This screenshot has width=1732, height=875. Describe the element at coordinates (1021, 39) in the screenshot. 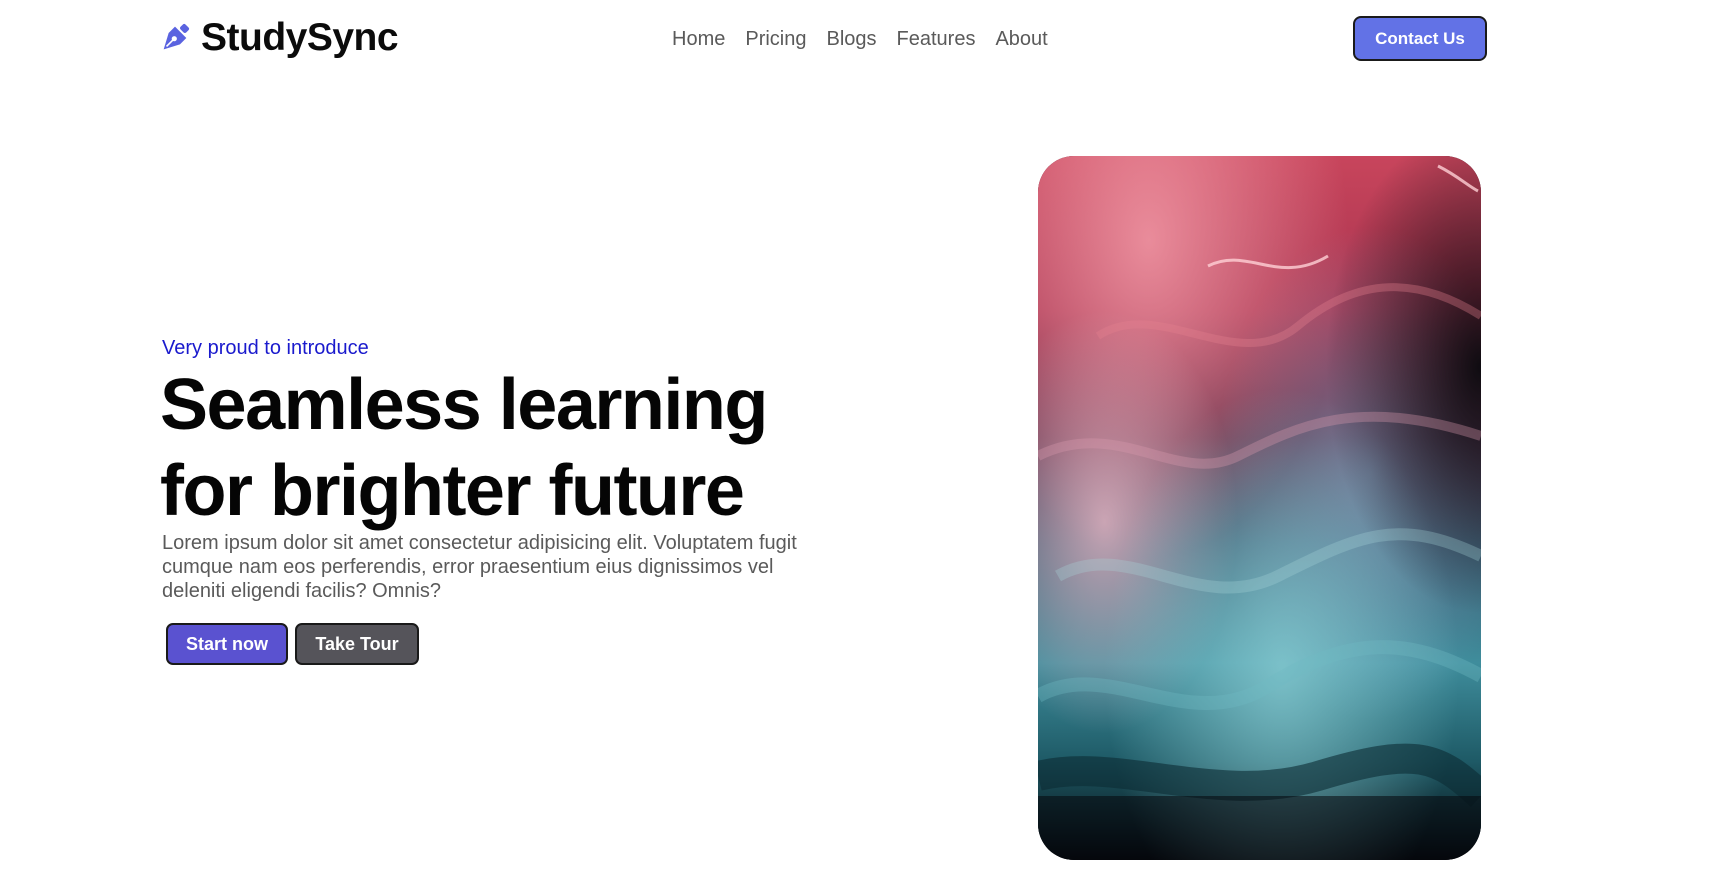

I see `nav-item-about: About` at that location.